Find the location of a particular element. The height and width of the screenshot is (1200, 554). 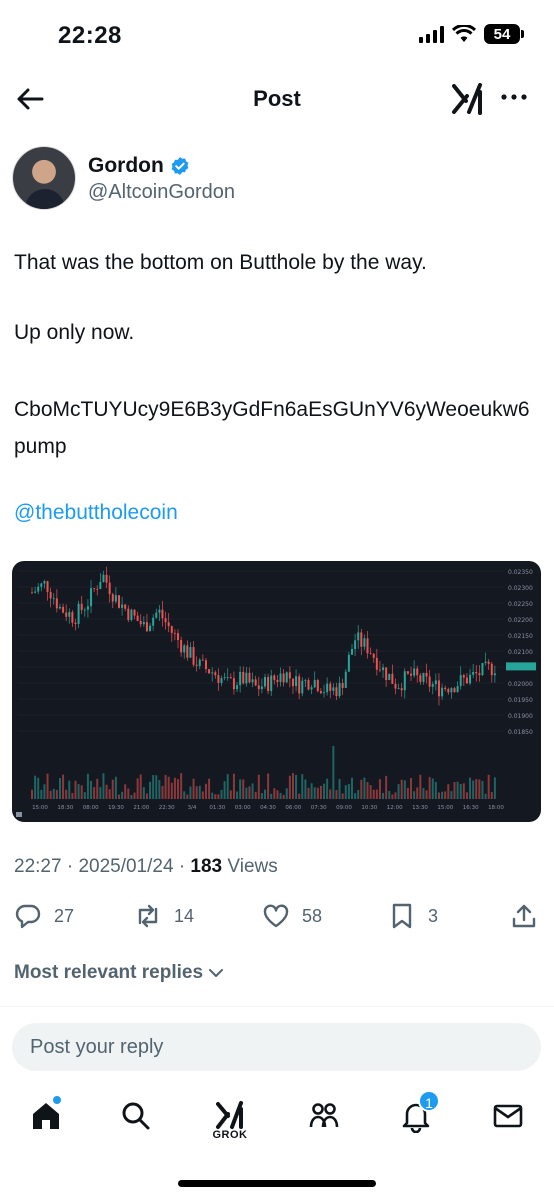

author-name-row: Gordon is located at coordinates (139, 166).